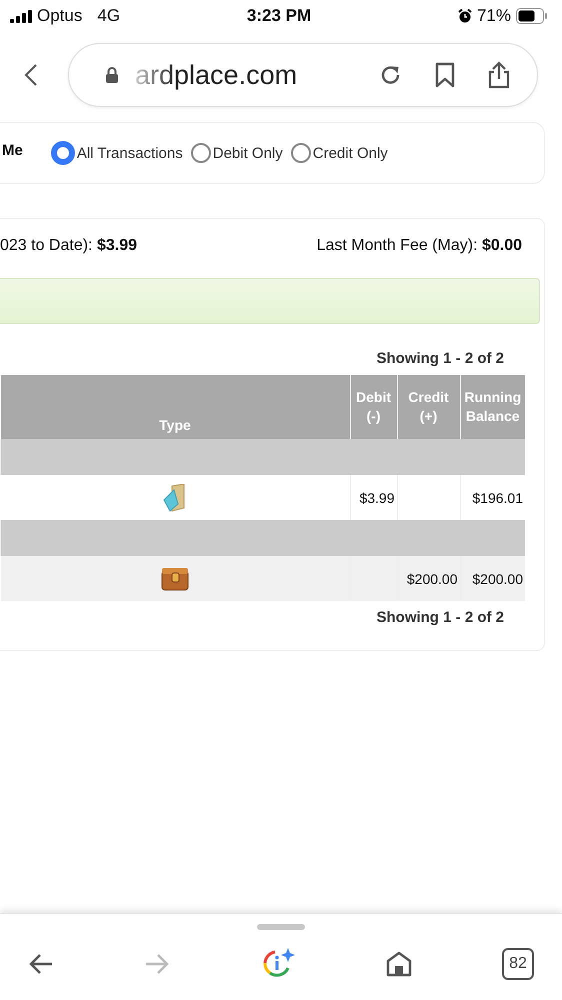 This screenshot has width=562, height=1000. I want to click on address-bar: ardplace.com, so click(303, 75).